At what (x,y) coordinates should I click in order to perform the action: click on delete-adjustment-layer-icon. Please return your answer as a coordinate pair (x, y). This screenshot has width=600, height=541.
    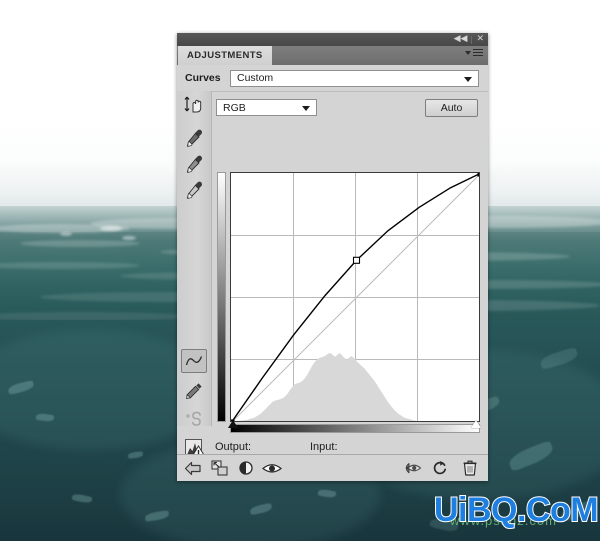
    Looking at the image, I should click on (470, 468).